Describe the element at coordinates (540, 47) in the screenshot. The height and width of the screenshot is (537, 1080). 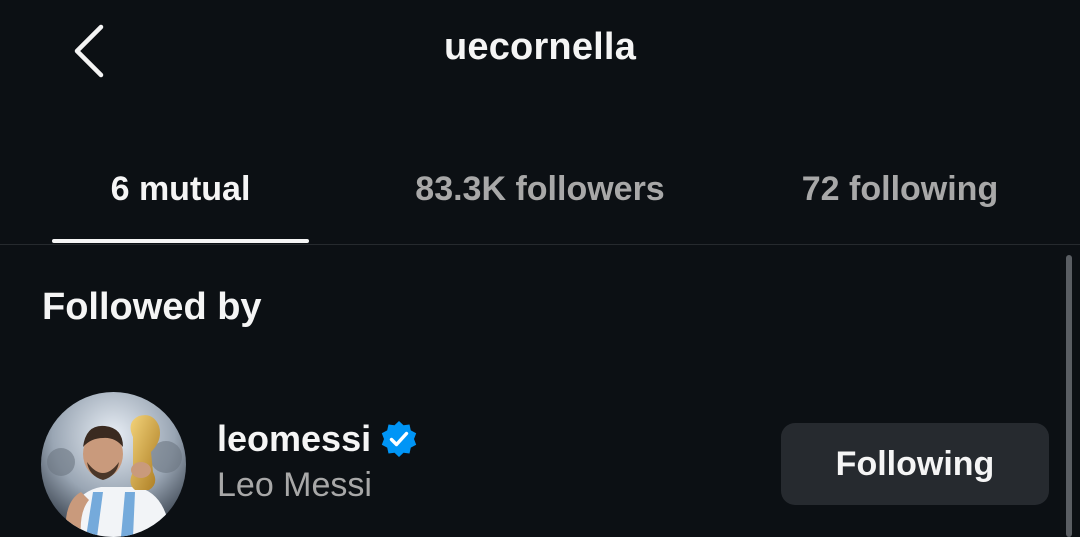
I see `page-title: uecornella` at that location.